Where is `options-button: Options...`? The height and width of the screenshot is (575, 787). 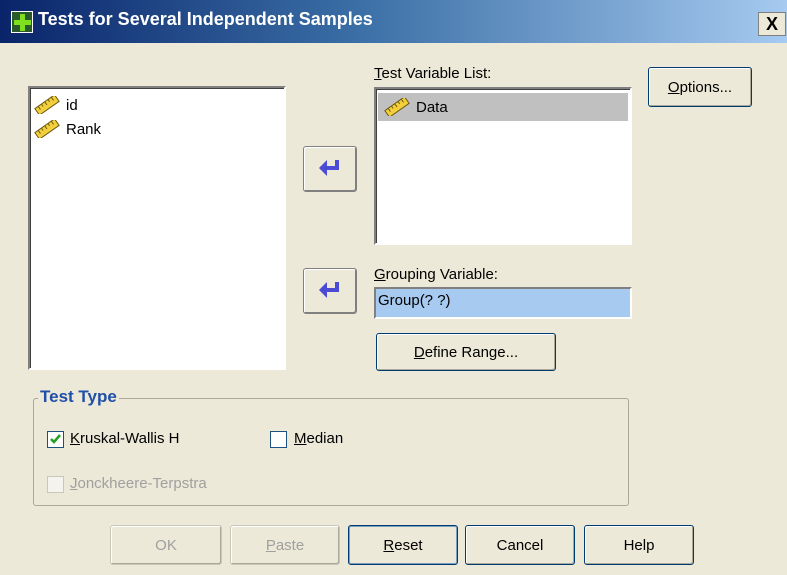
options-button: Options... is located at coordinates (700, 87).